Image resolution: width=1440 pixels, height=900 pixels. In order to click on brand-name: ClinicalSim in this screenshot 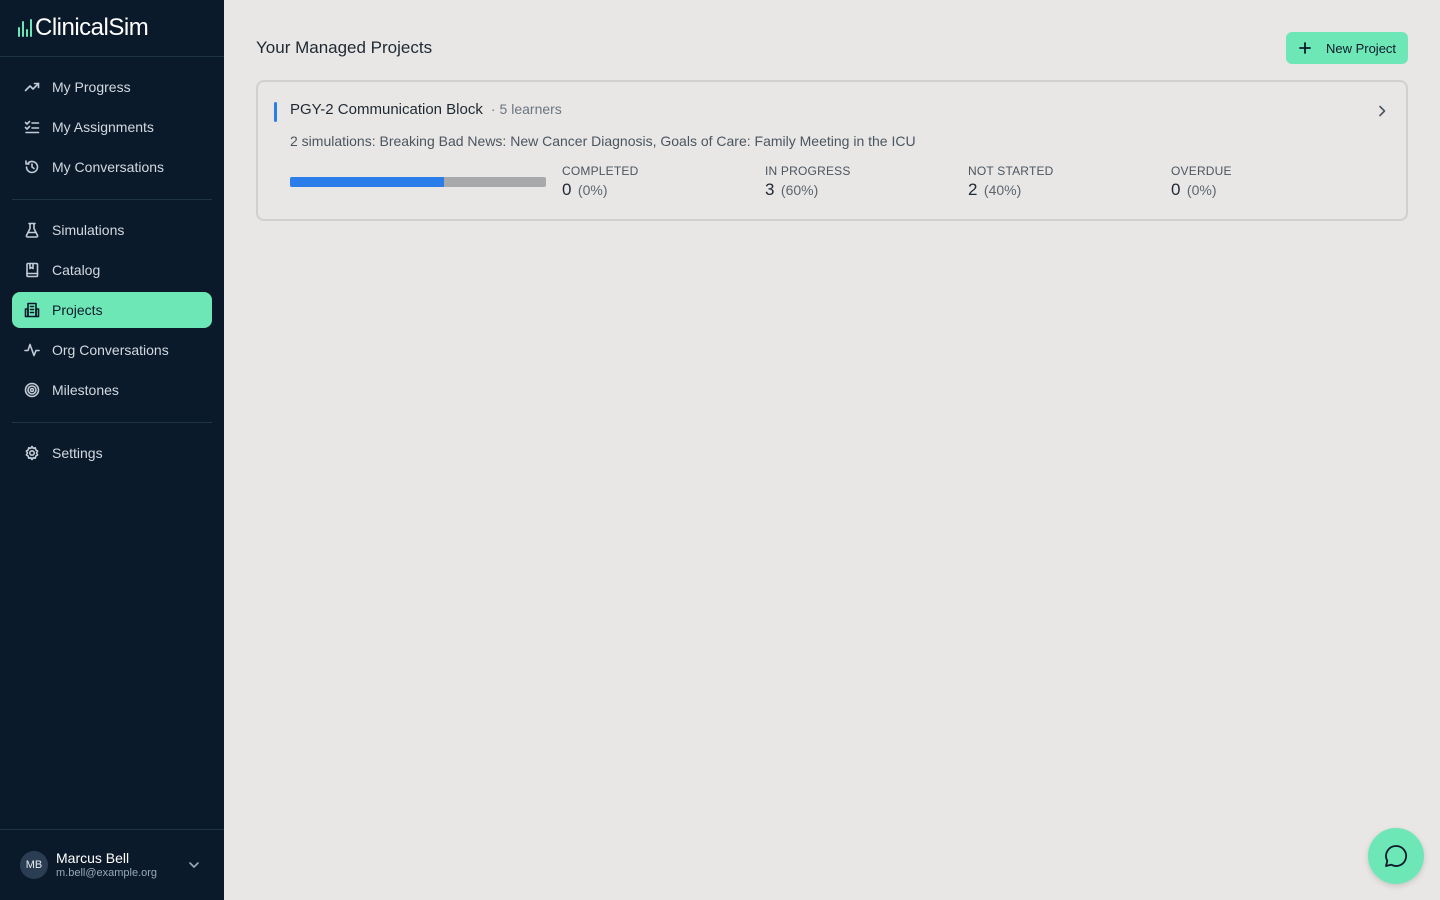, I will do `click(92, 27)`.